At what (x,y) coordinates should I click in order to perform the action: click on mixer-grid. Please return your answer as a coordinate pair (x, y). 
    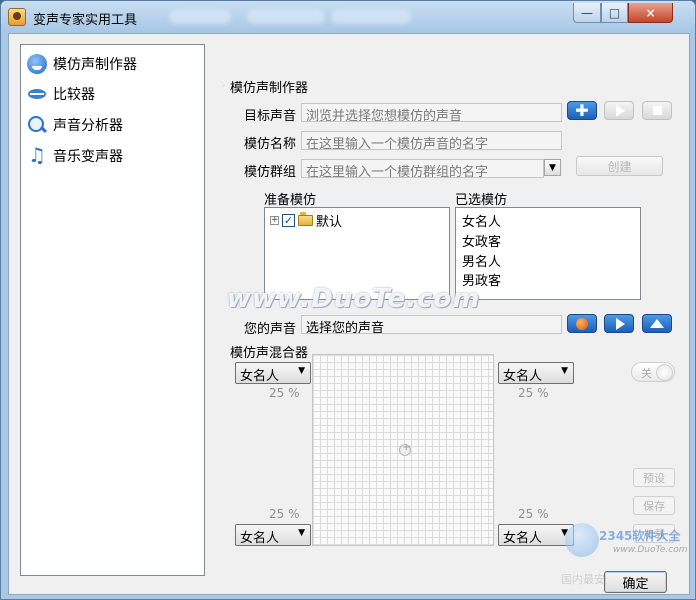
    Looking at the image, I should click on (403, 450).